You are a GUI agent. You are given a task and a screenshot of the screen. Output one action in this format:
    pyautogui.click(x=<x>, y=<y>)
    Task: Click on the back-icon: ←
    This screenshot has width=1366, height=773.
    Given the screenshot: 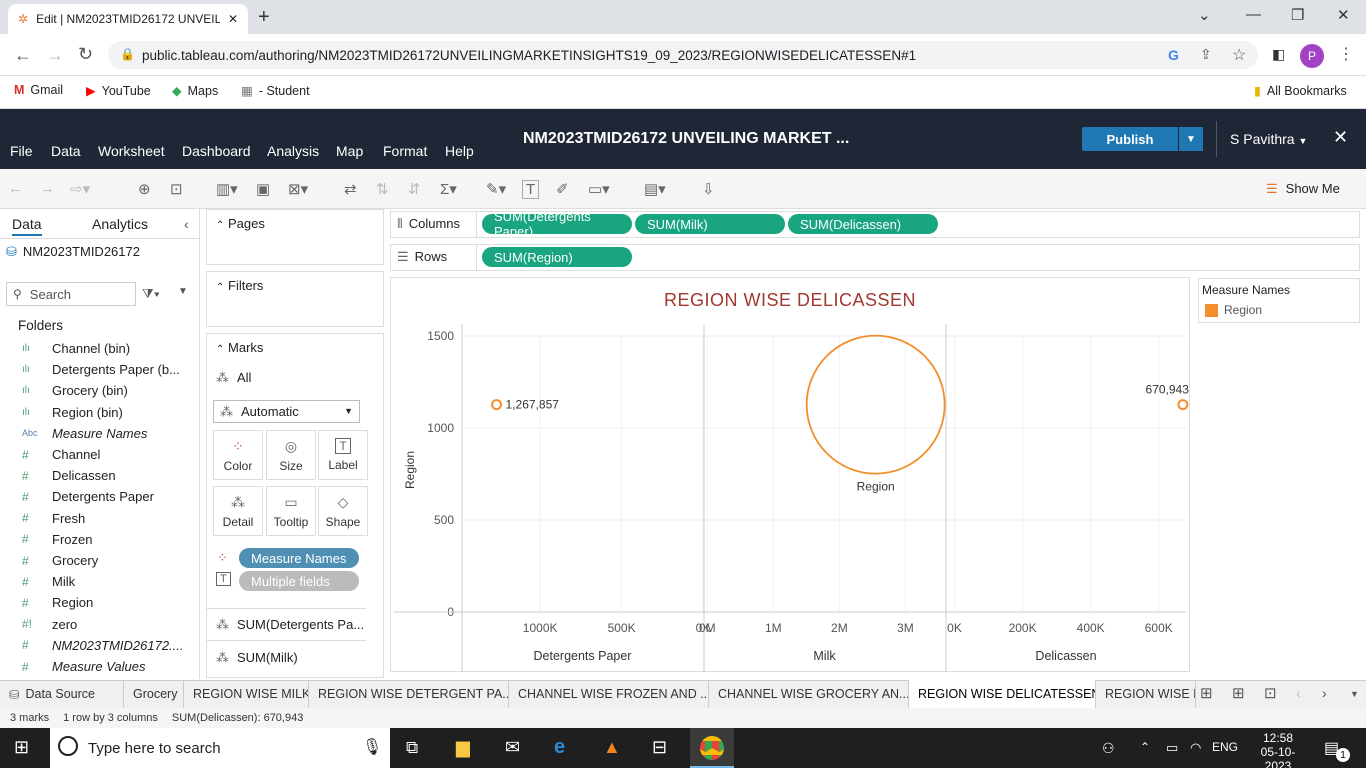 What is the action you would take?
    pyautogui.click(x=23, y=55)
    